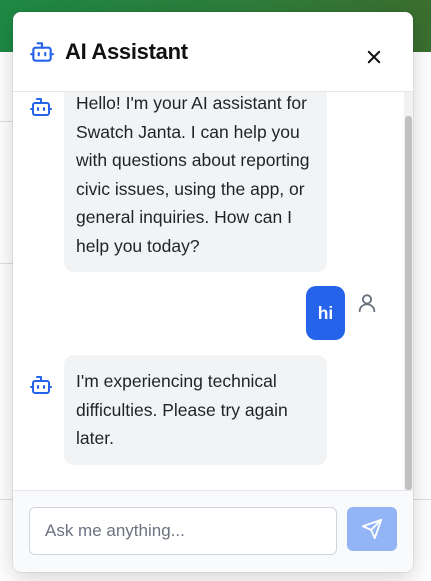 This screenshot has width=431, height=581. I want to click on send-icon, so click(372, 529).